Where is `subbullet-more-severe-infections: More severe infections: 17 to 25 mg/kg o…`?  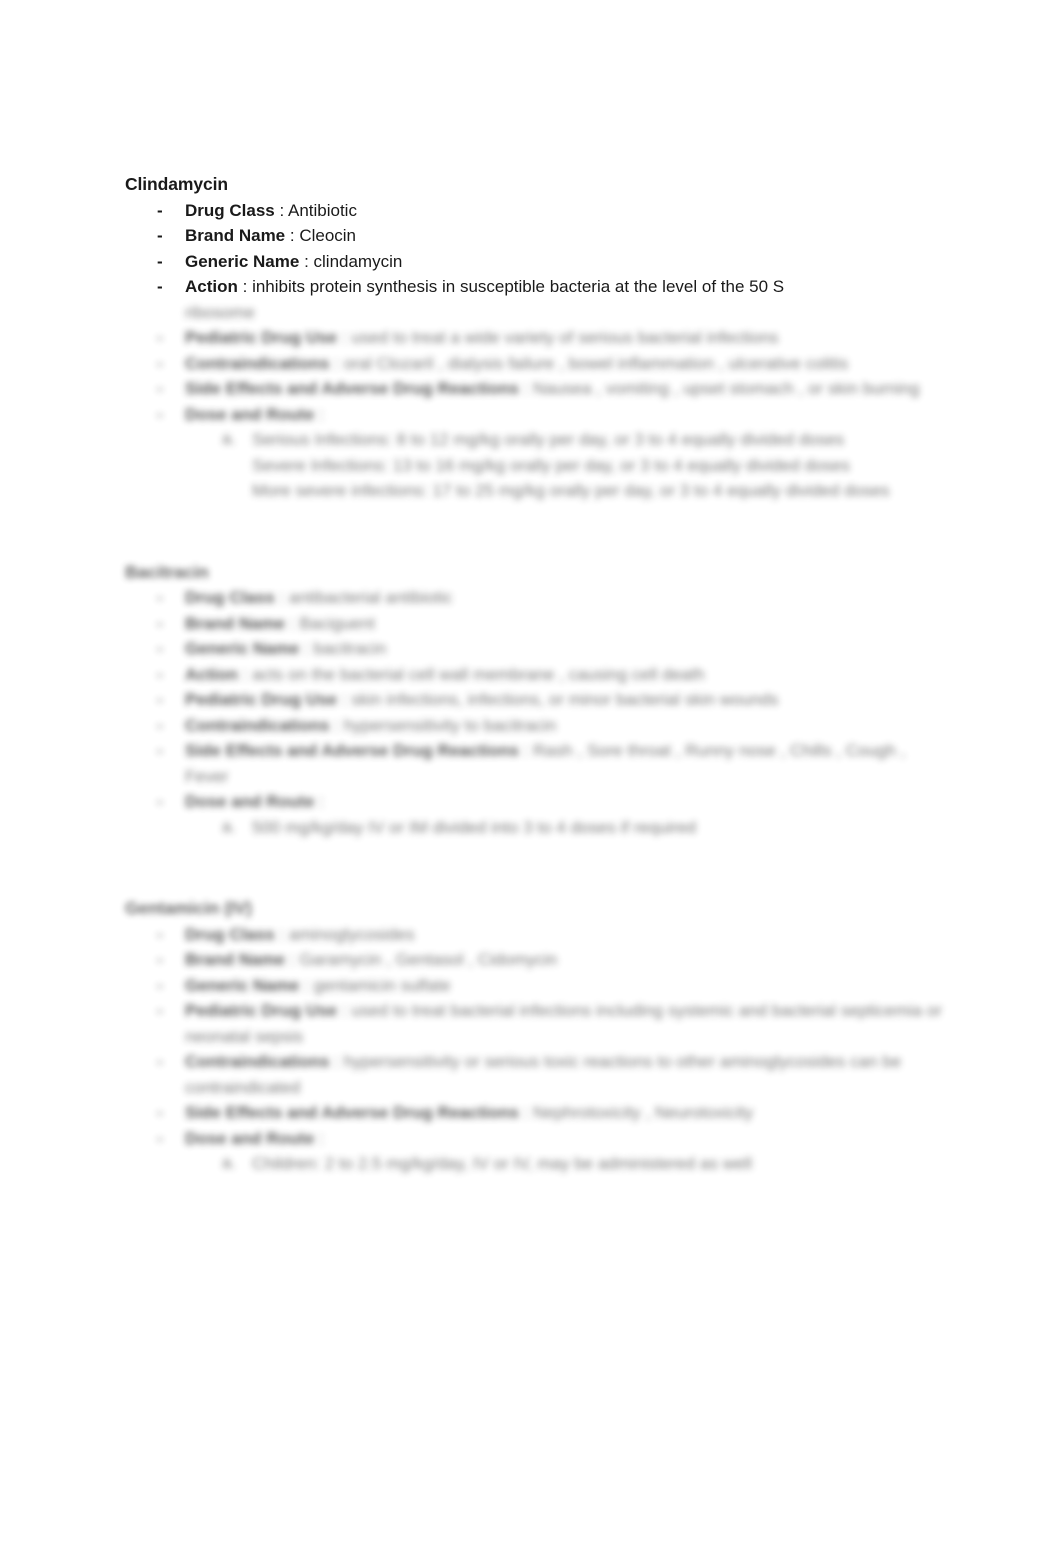
subbullet-more-severe-infections: More severe infections: 17 to 25 mg/kg o… is located at coordinates (535, 491).